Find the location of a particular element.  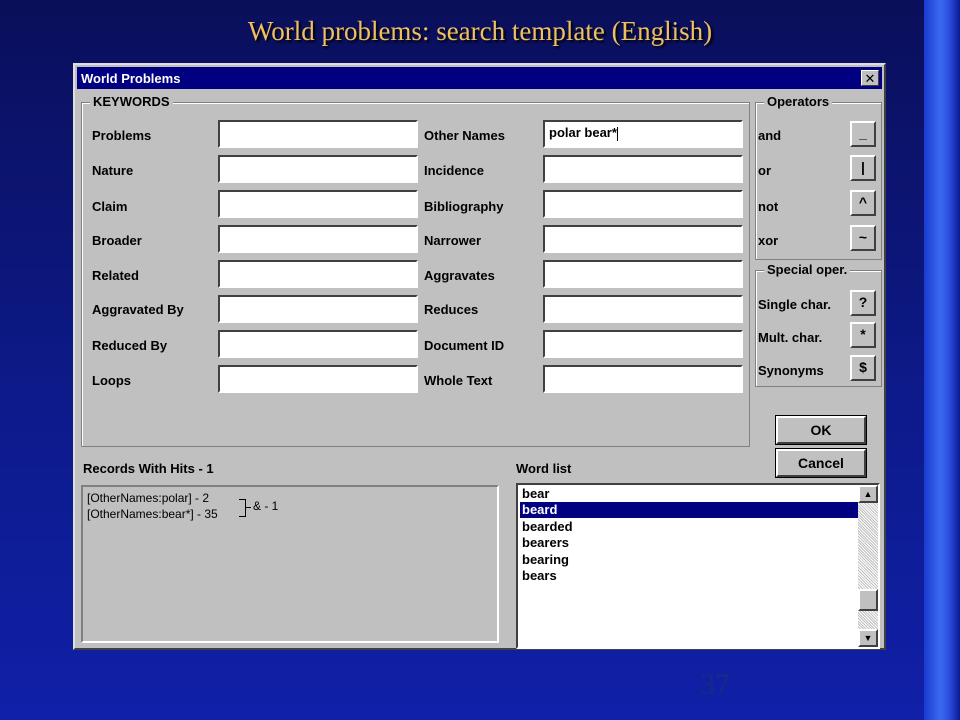

other-names-field: polar bear* is located at coordinates (643, 134).